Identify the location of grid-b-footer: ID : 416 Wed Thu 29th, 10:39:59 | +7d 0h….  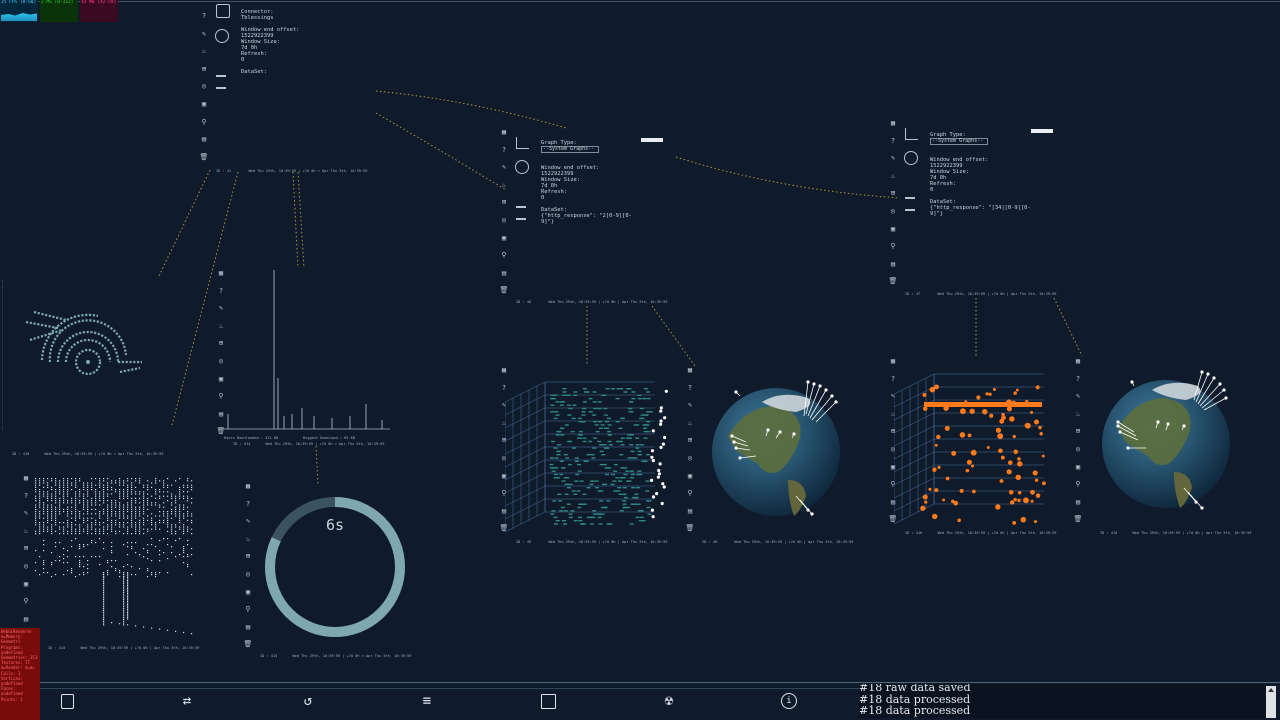
(981, 533).